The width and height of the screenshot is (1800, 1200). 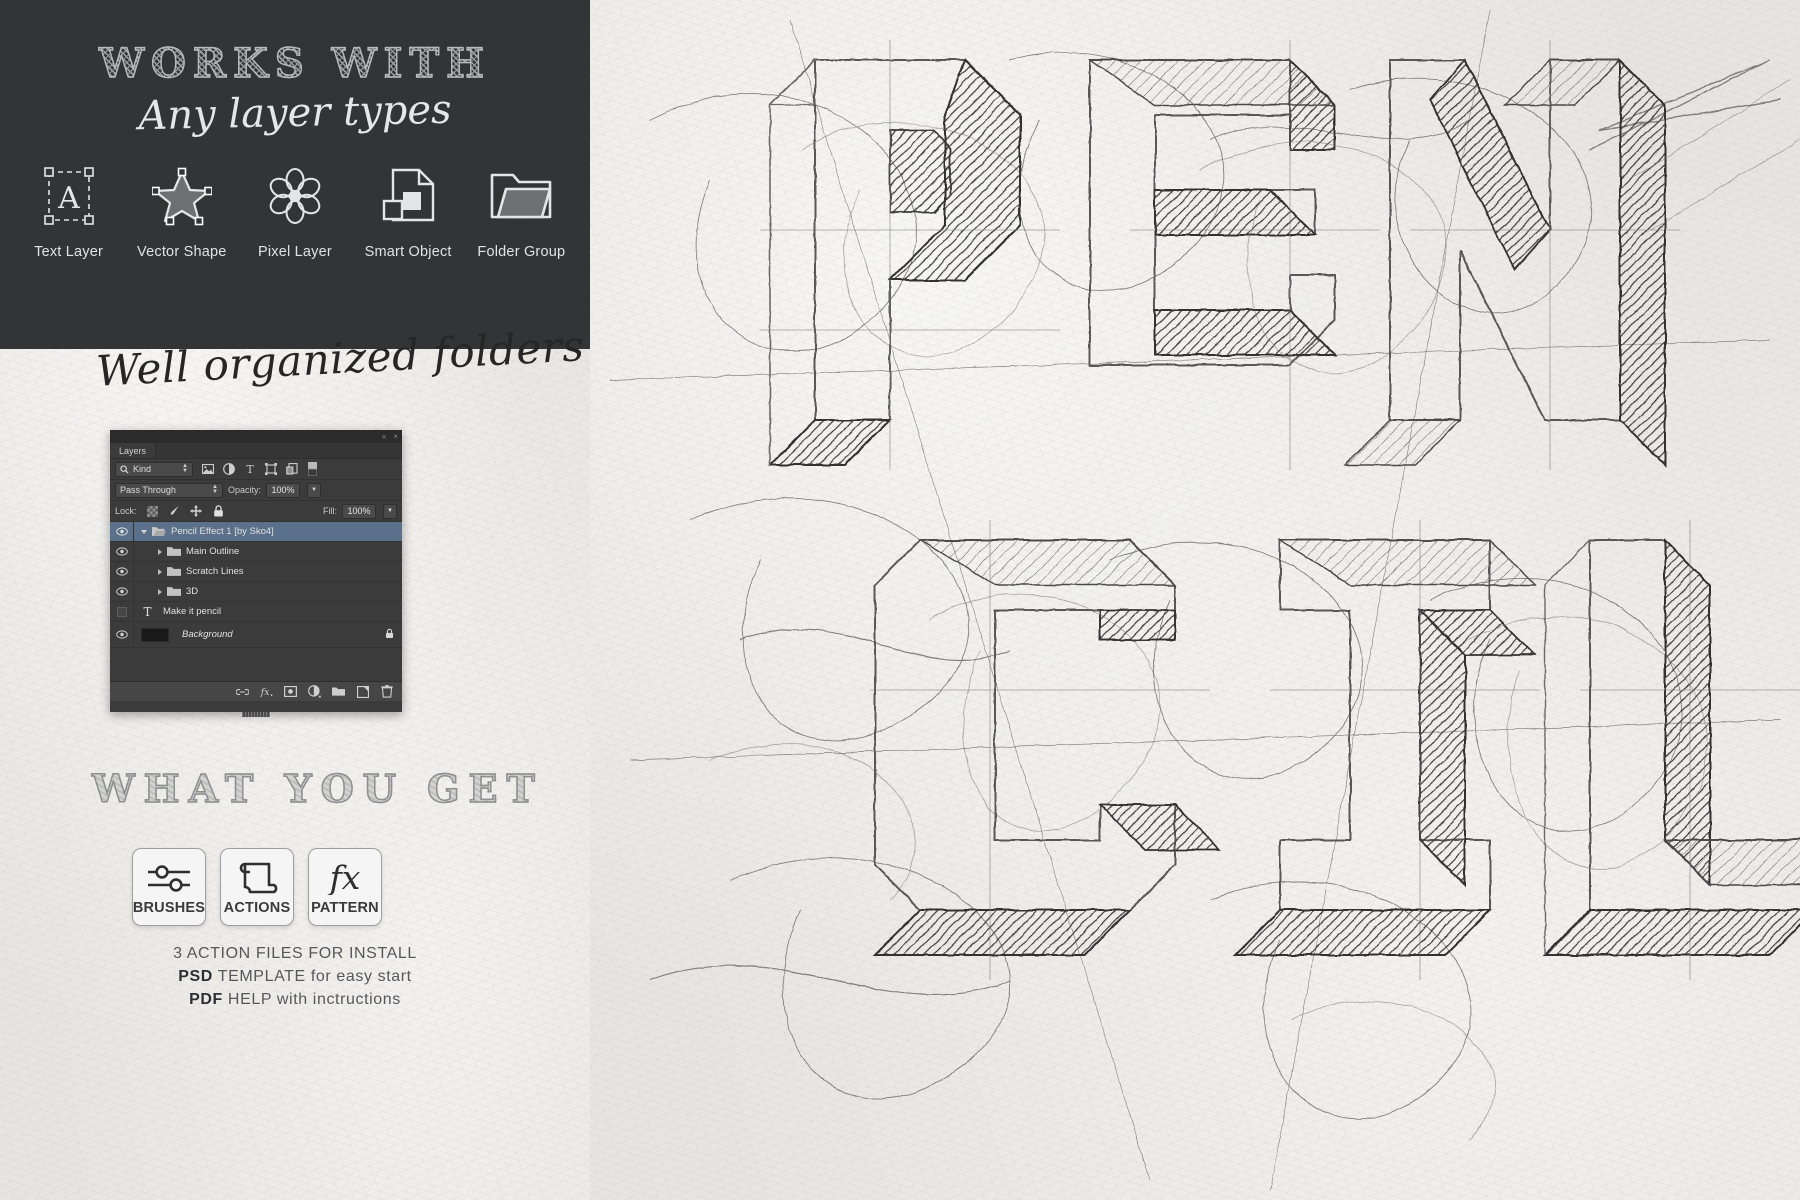 I want to click on letter-N, so click(x=1504, y=262).